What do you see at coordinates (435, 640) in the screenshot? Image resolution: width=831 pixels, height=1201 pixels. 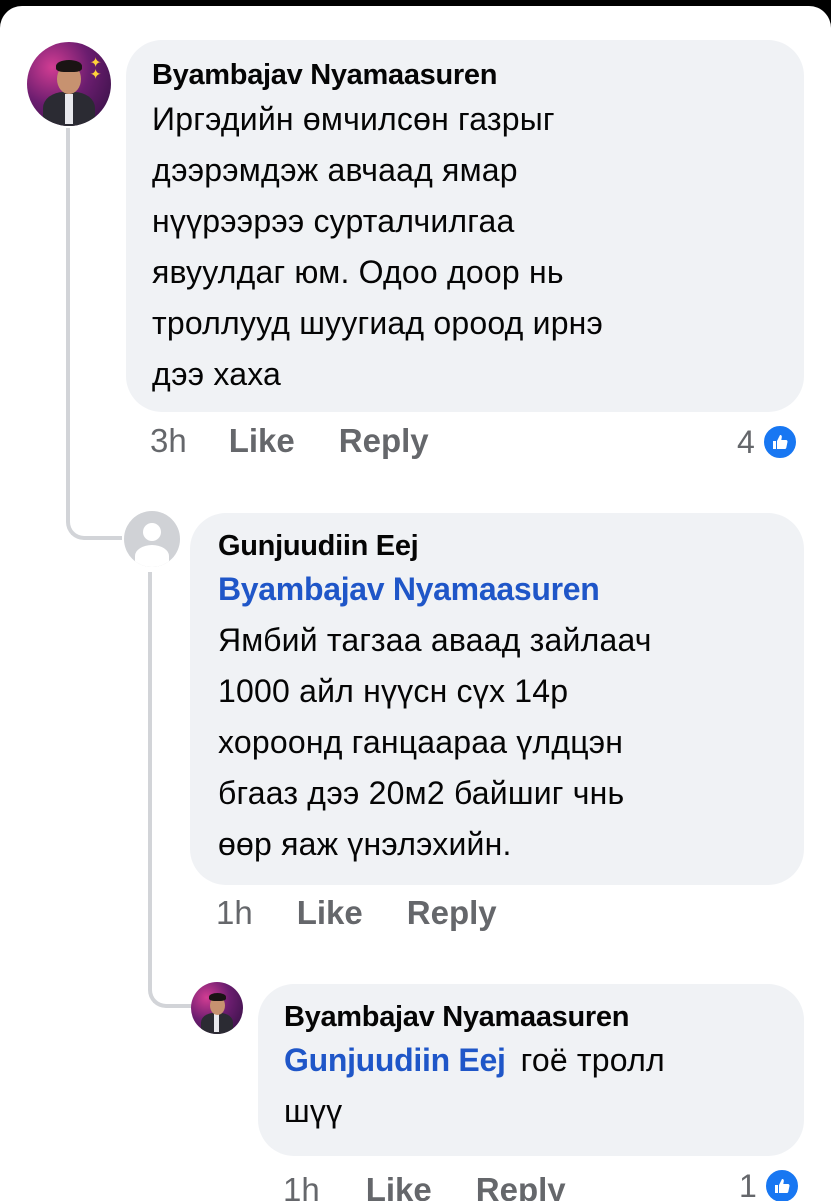 I see `comment-text-line: Ямбий тагзаа аваад зайлаач` at bounding box center [435, 640].